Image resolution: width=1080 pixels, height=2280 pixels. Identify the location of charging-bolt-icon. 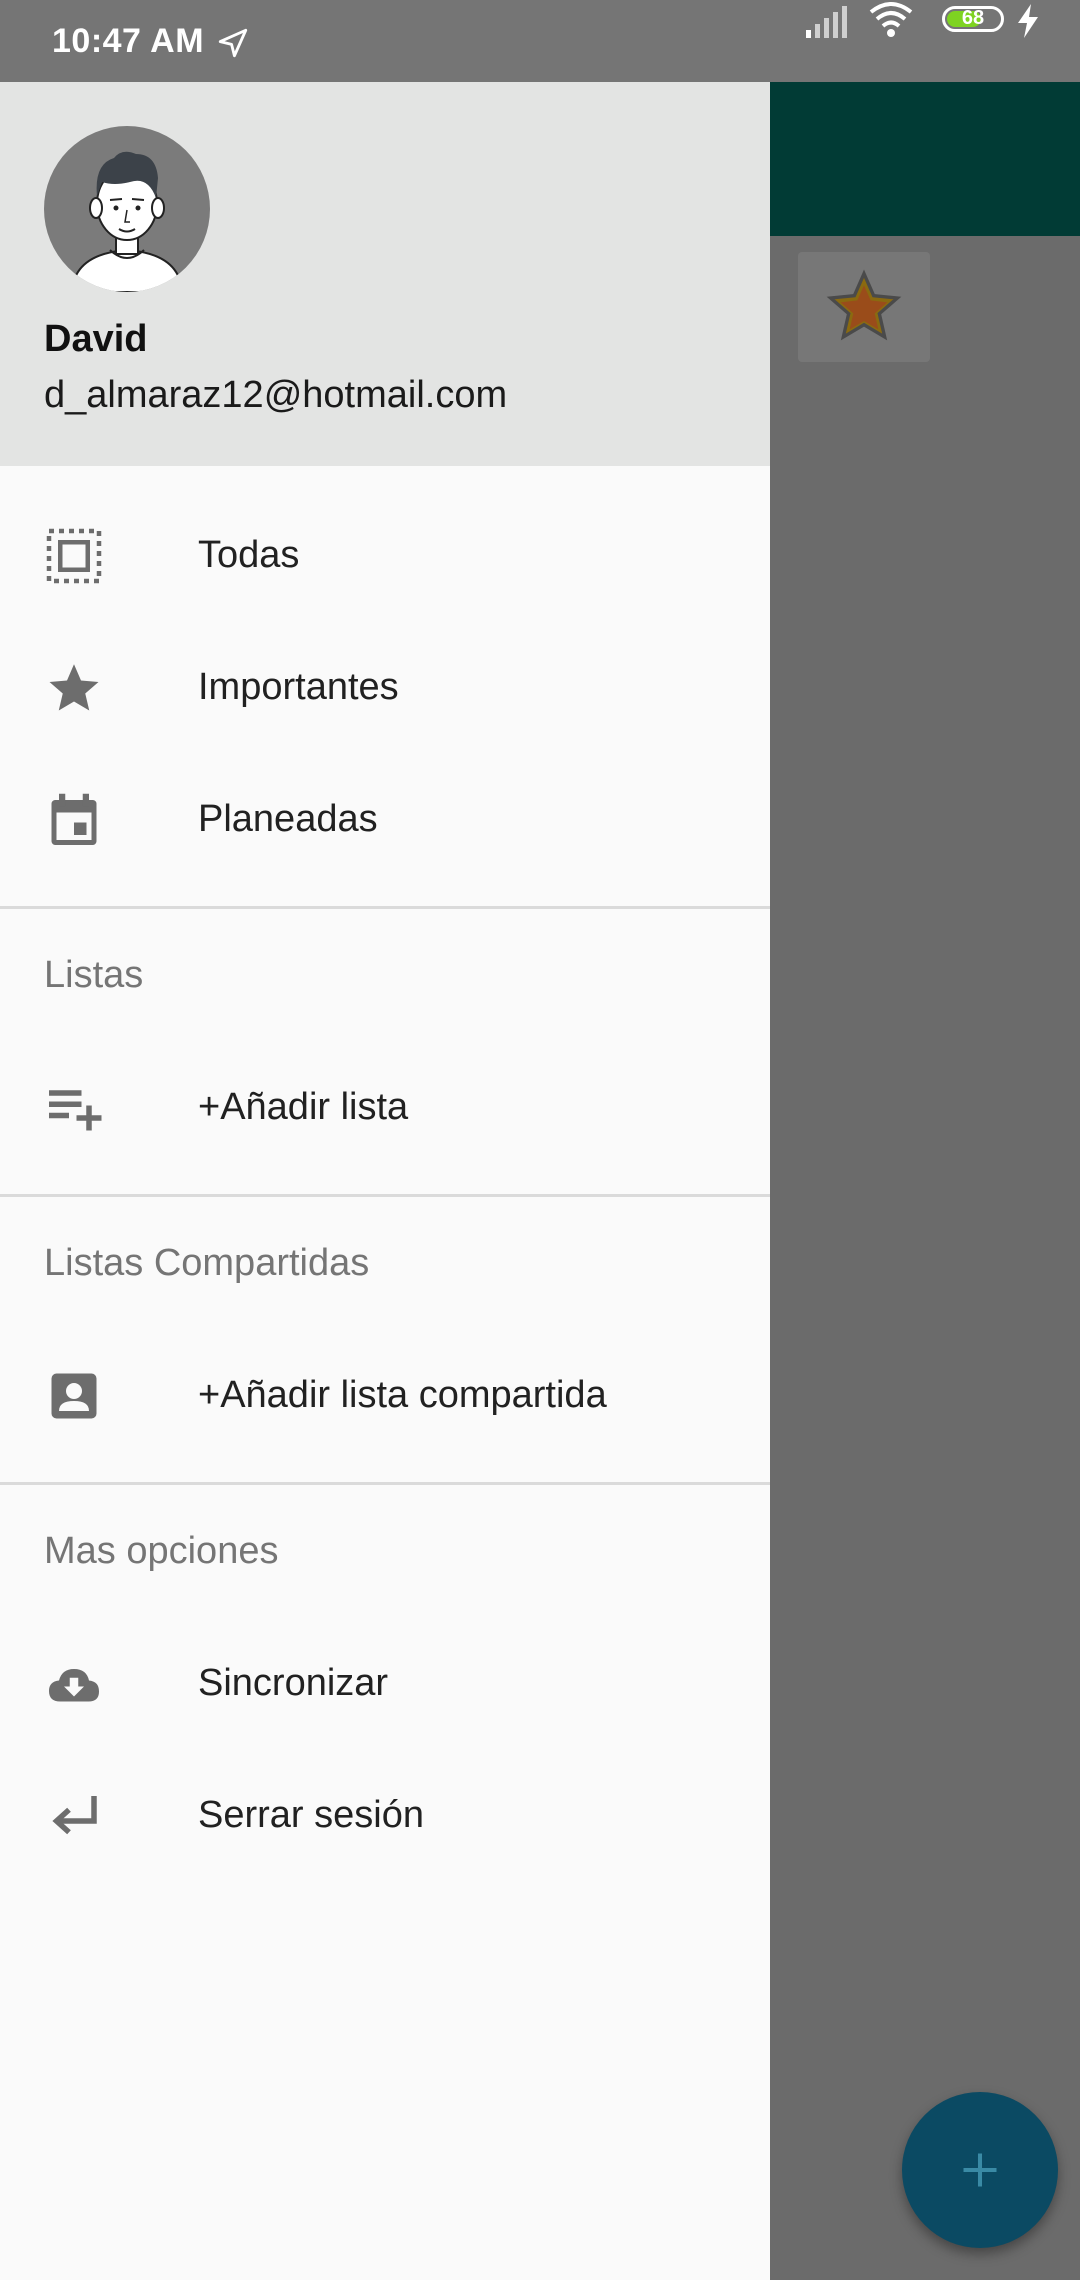
(1028, 21).